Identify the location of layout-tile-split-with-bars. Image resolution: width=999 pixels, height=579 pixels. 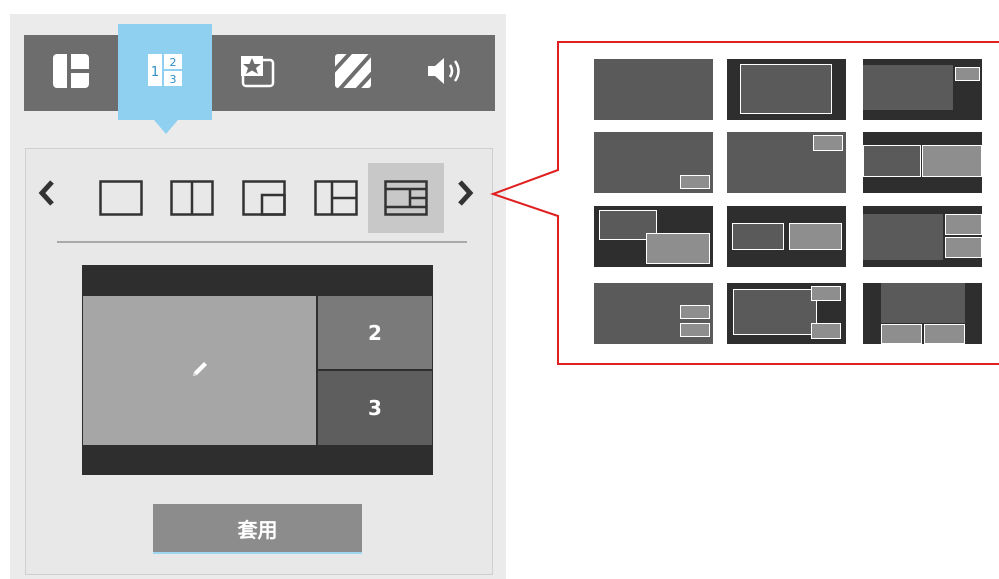
(922, 162).